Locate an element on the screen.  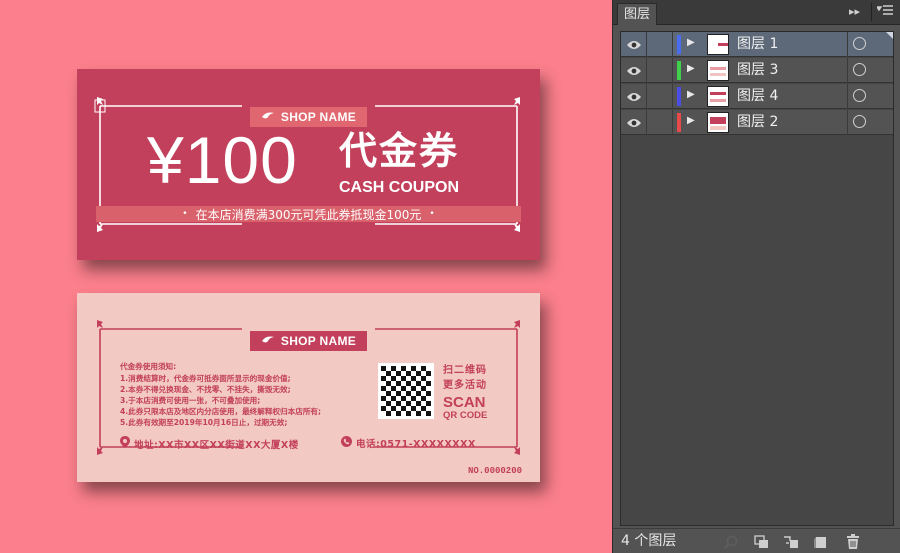
notice-item: 5.此券有效期至2019年10月16日止，过期无效; is located at coordinates (204, 422).